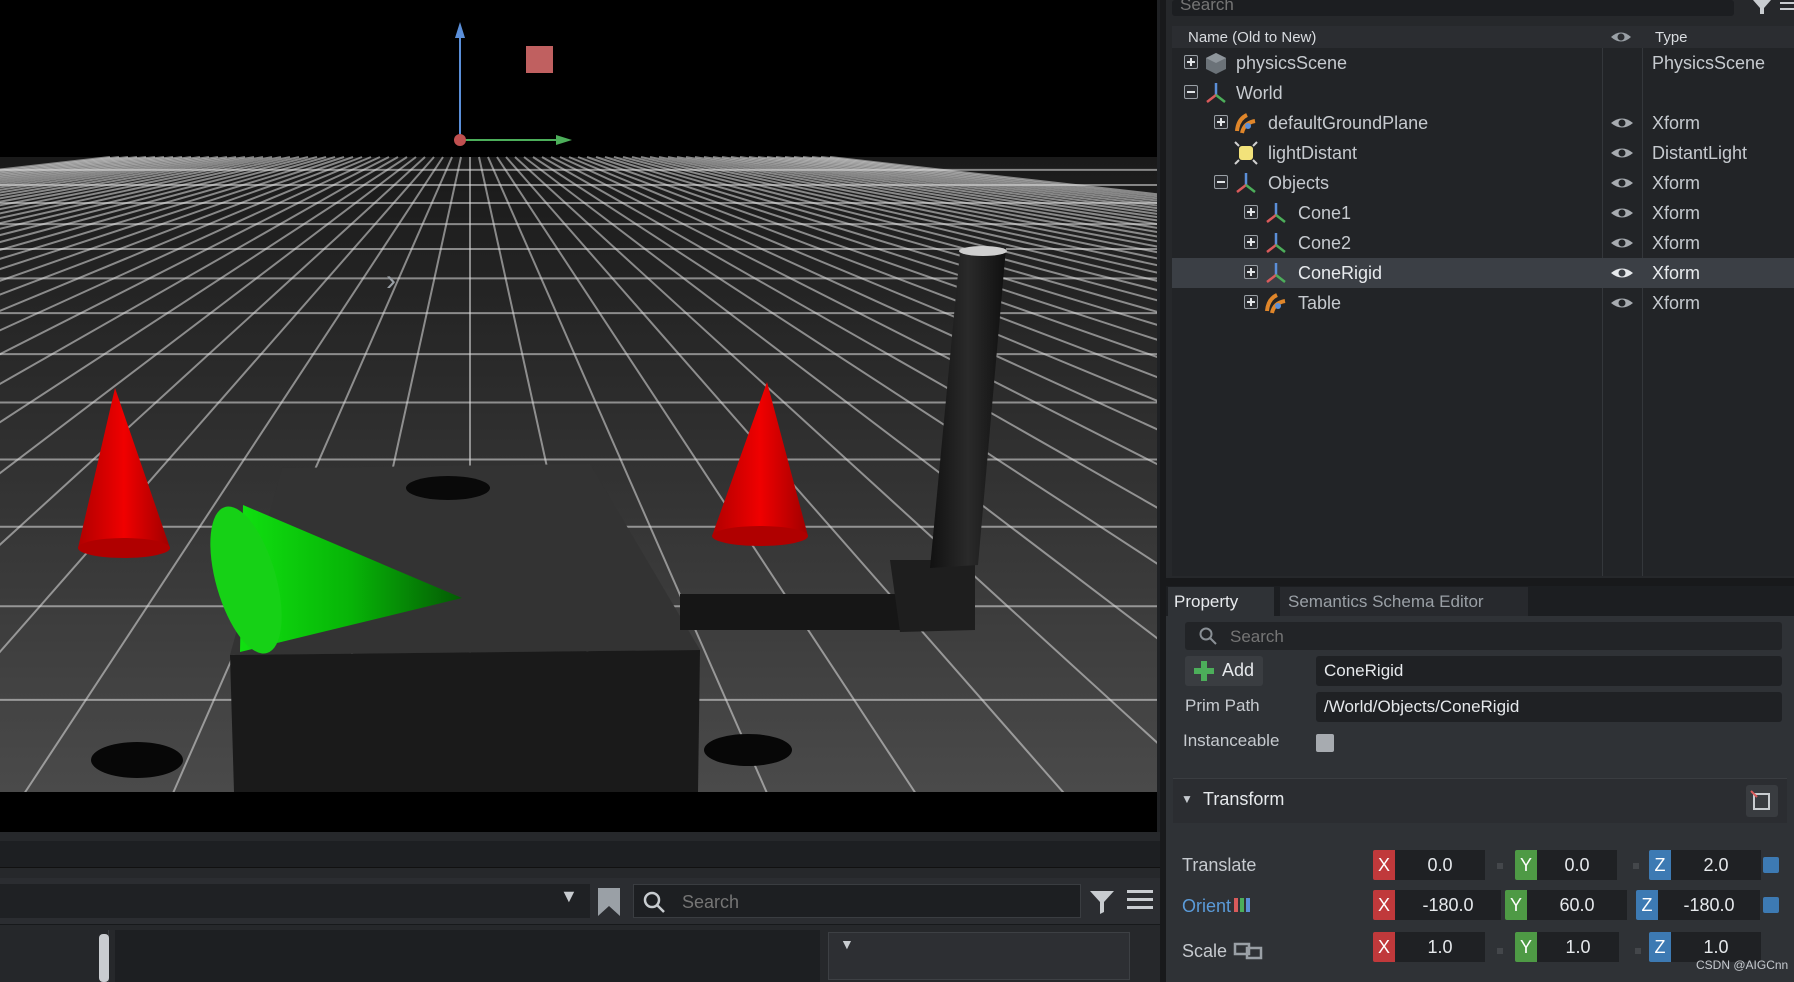 The height and width of the screenshot is (982, 1794). What do you see at coordinates (1483, 123) in the screenshot?
I see `tree-row-defaultgroundplane: defaultGroundPlane Xform` at bounding box center [1483, 123].